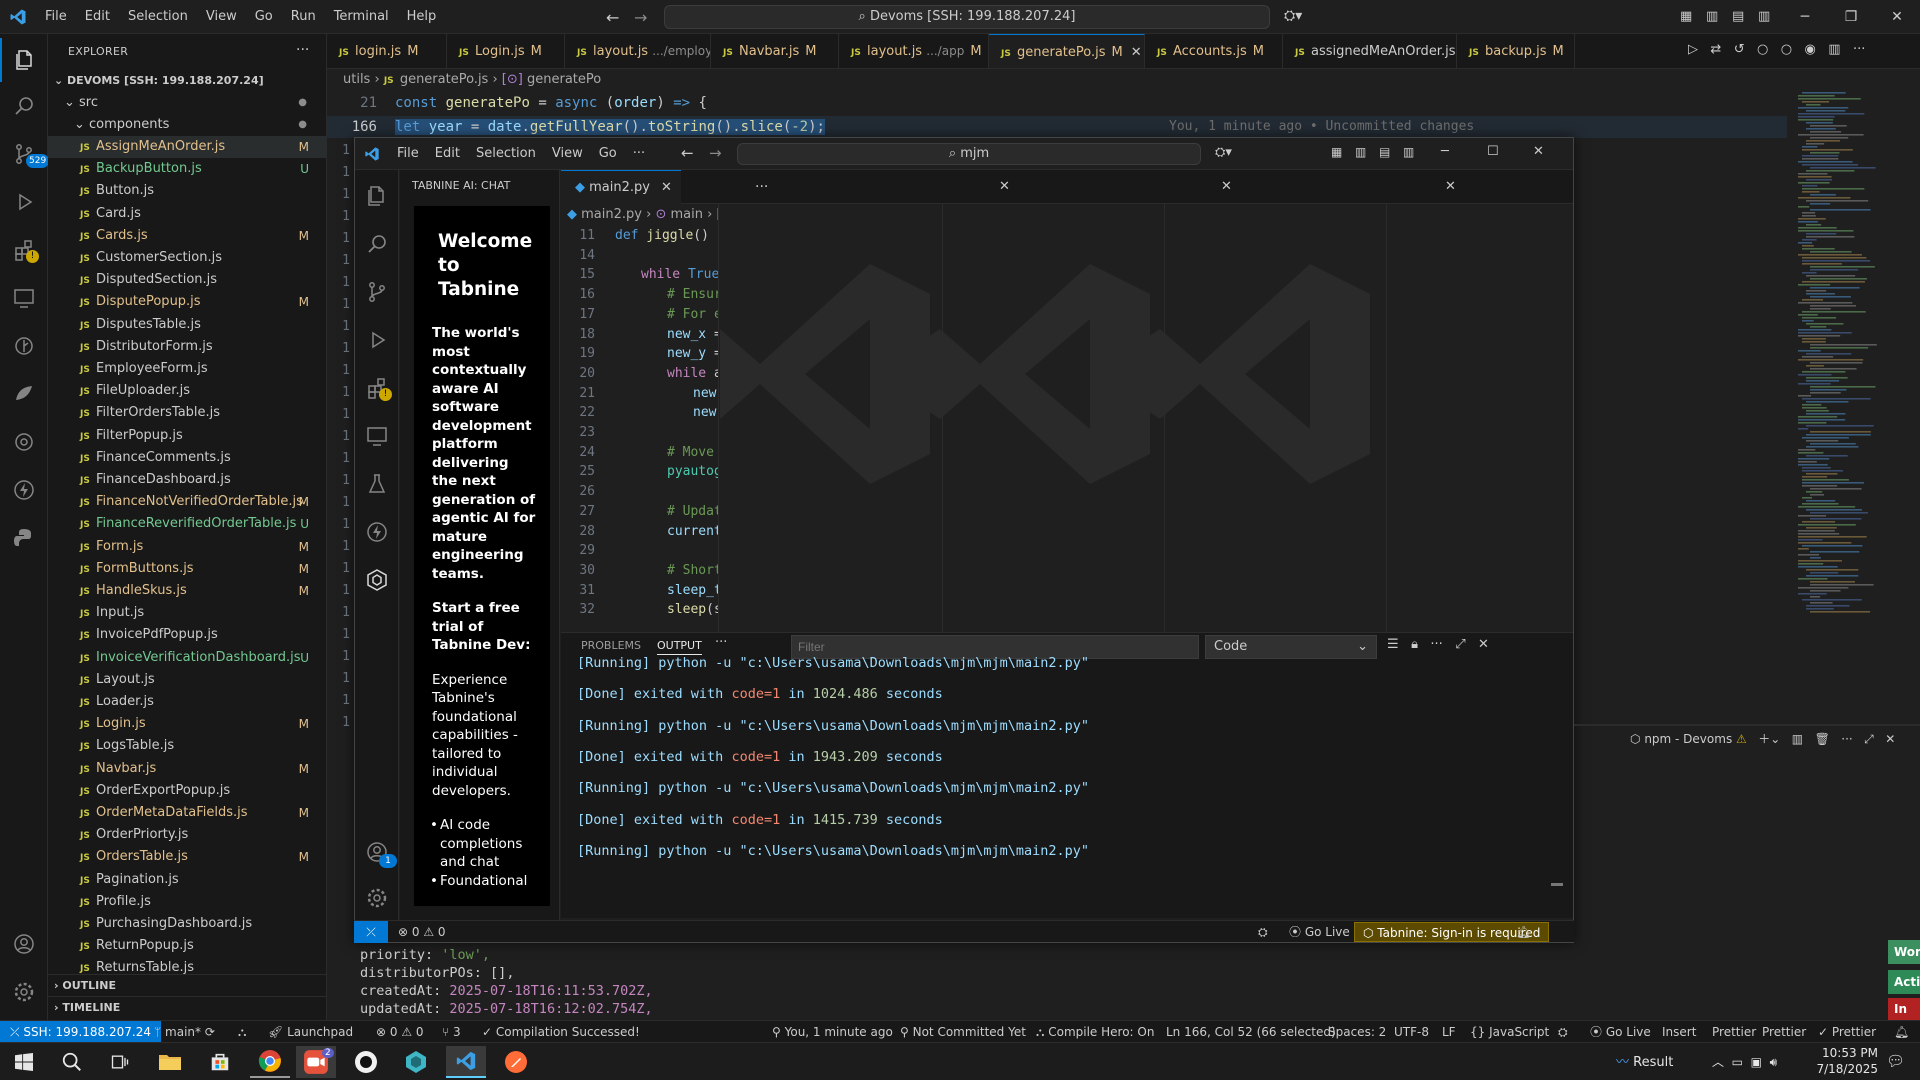 This screenshot has height=1080, width=1920. Describe the element at coordinates (1904, 1009) in the screenshot. I see `side-chip: In A` at that location.